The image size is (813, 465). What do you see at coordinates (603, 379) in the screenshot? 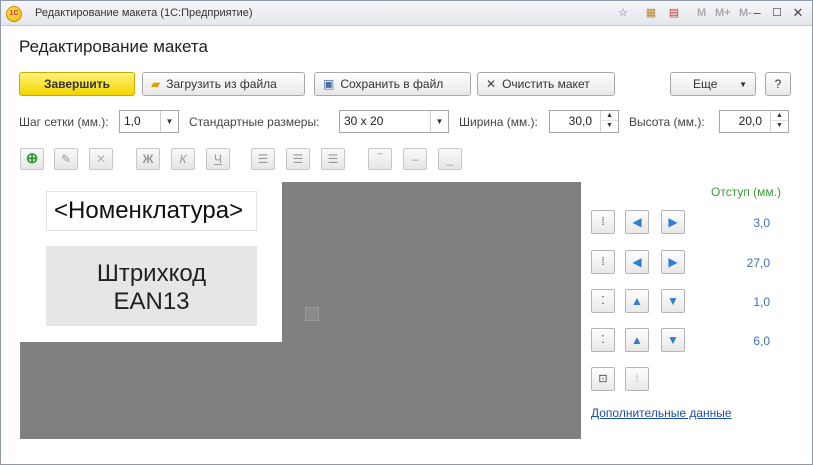
I see `center-position-icon: ⊡` at bounding box center [603, 379].